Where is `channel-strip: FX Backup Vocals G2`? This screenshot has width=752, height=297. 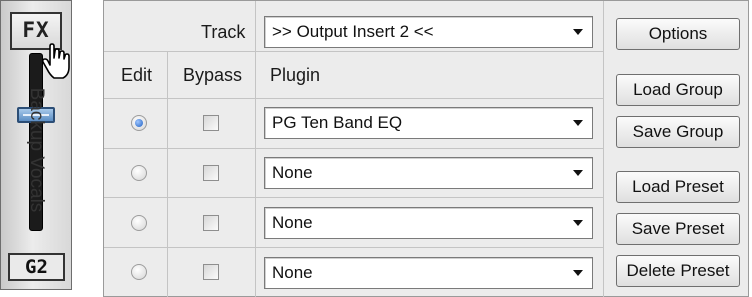
channel-strip: FX Backup Vocals G2 is located at coordinates (36, 145).